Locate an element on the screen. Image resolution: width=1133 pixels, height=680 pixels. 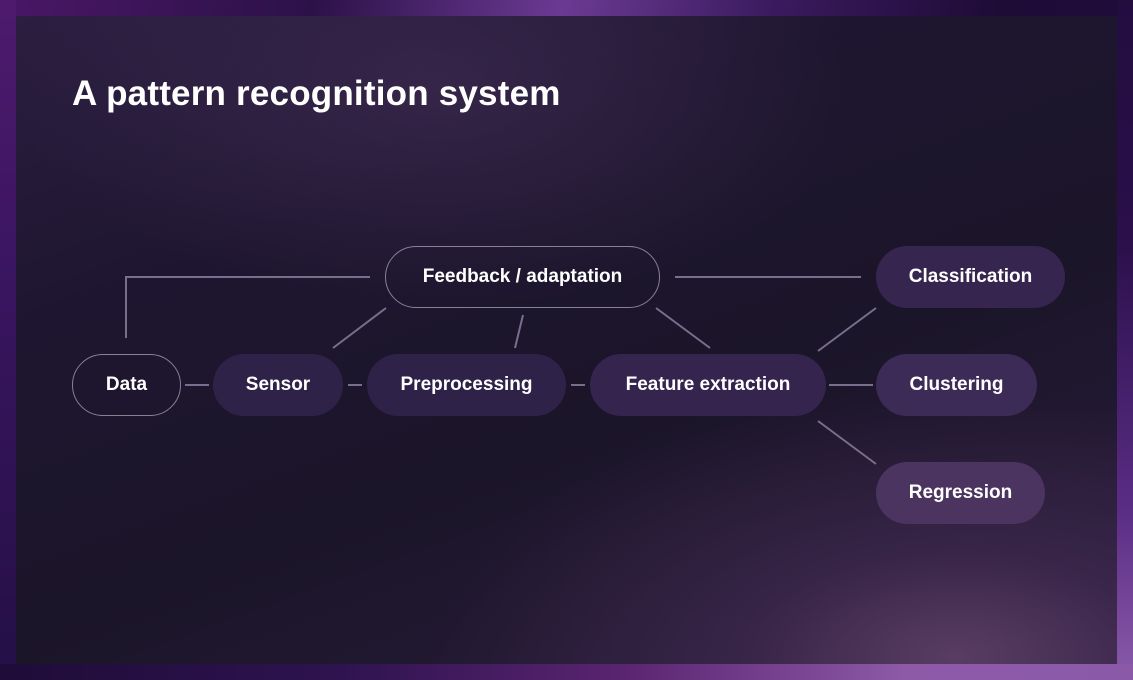
node-feature-extraction: Feature extraction is located at coordinates (708, 385).